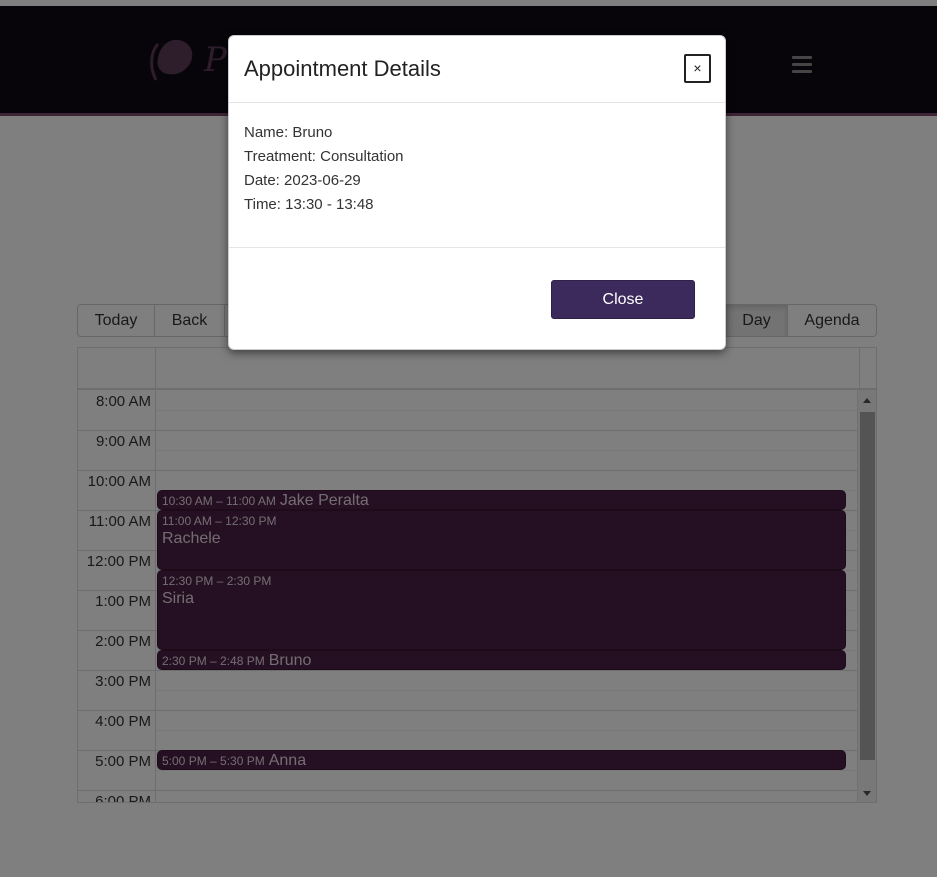 The image size is (937, 877). Describe the element at coordinates (288, 132) in the screenshot. I see `appointment-name: Name: Bruno` at that location.